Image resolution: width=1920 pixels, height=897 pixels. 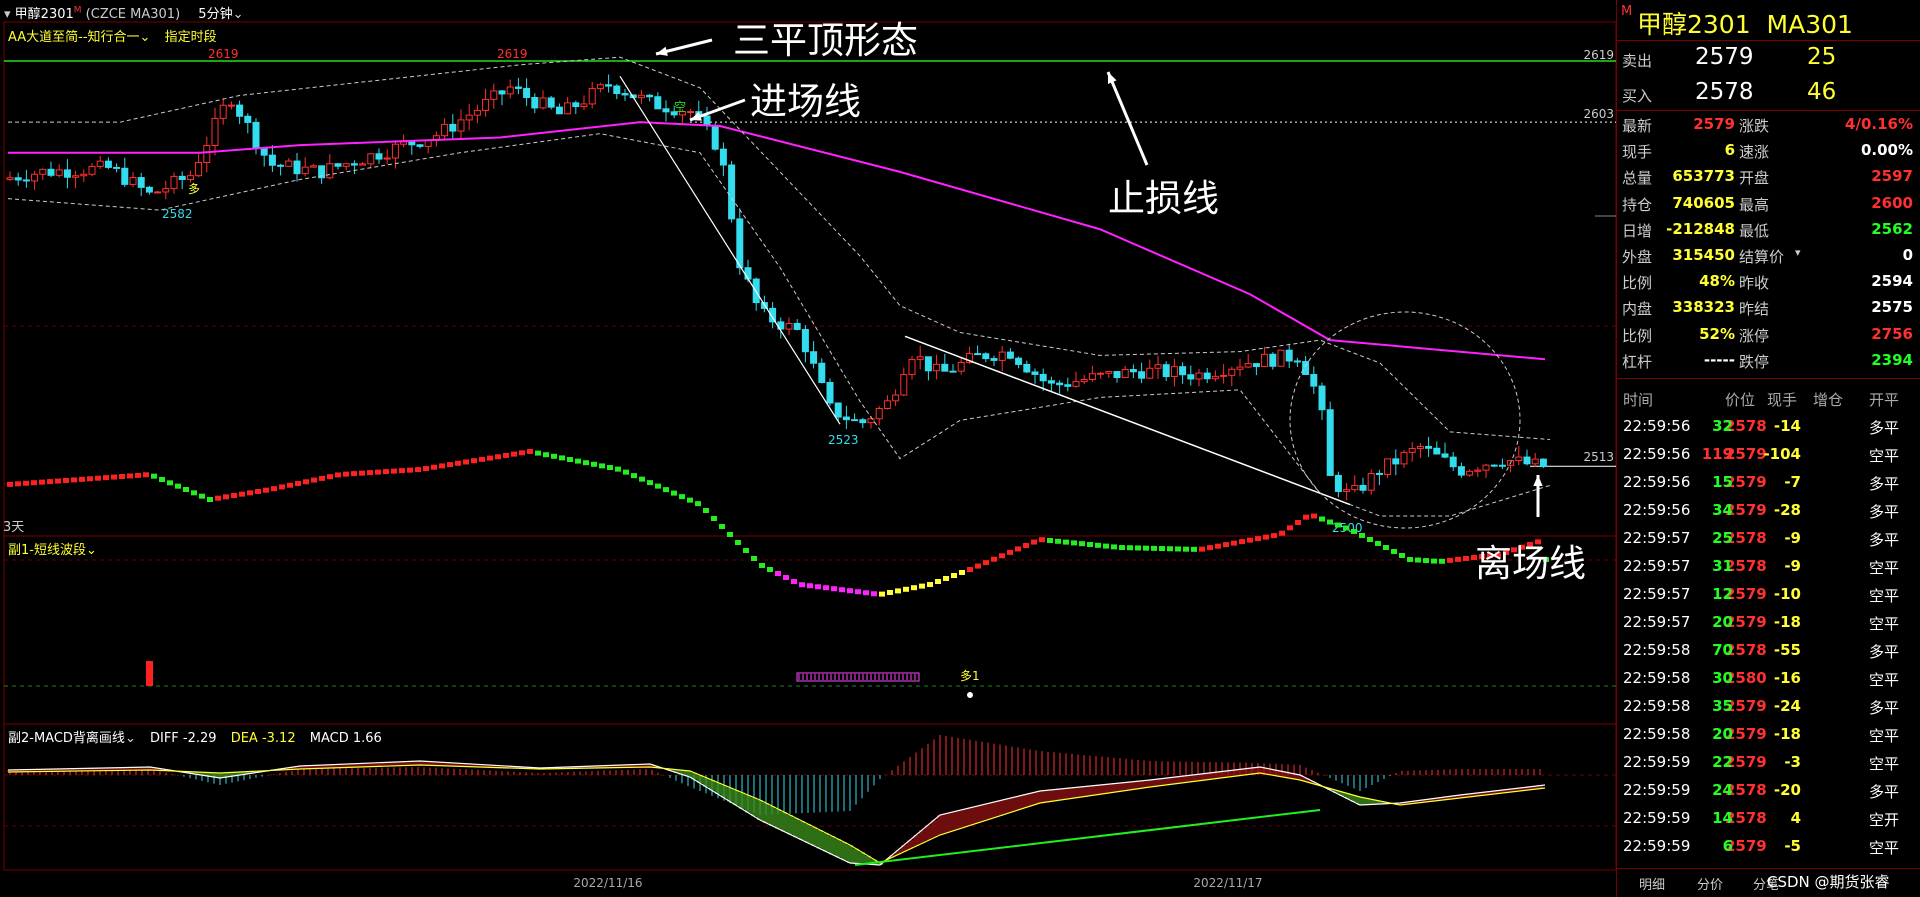 What do you see at coordinates (1768, 679) in the screenshot?
I see `tick-row: 22:59:58 2580 30 -16 空平` at bounding box center [1768, 679].